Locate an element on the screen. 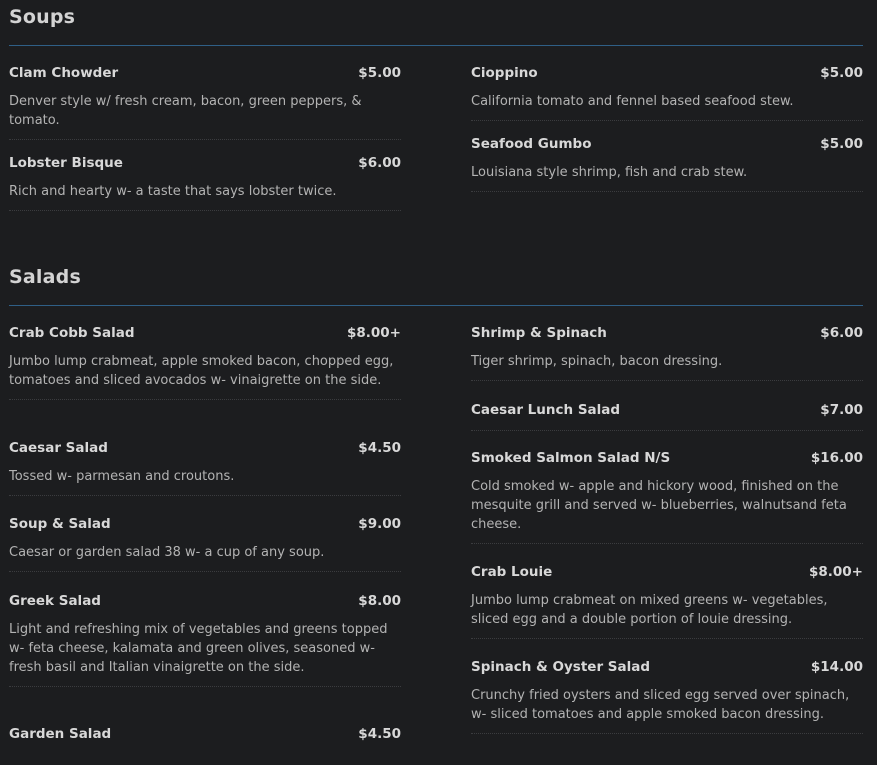  item-name: Shrimp & Spinach is located at coordinates (539, 333).